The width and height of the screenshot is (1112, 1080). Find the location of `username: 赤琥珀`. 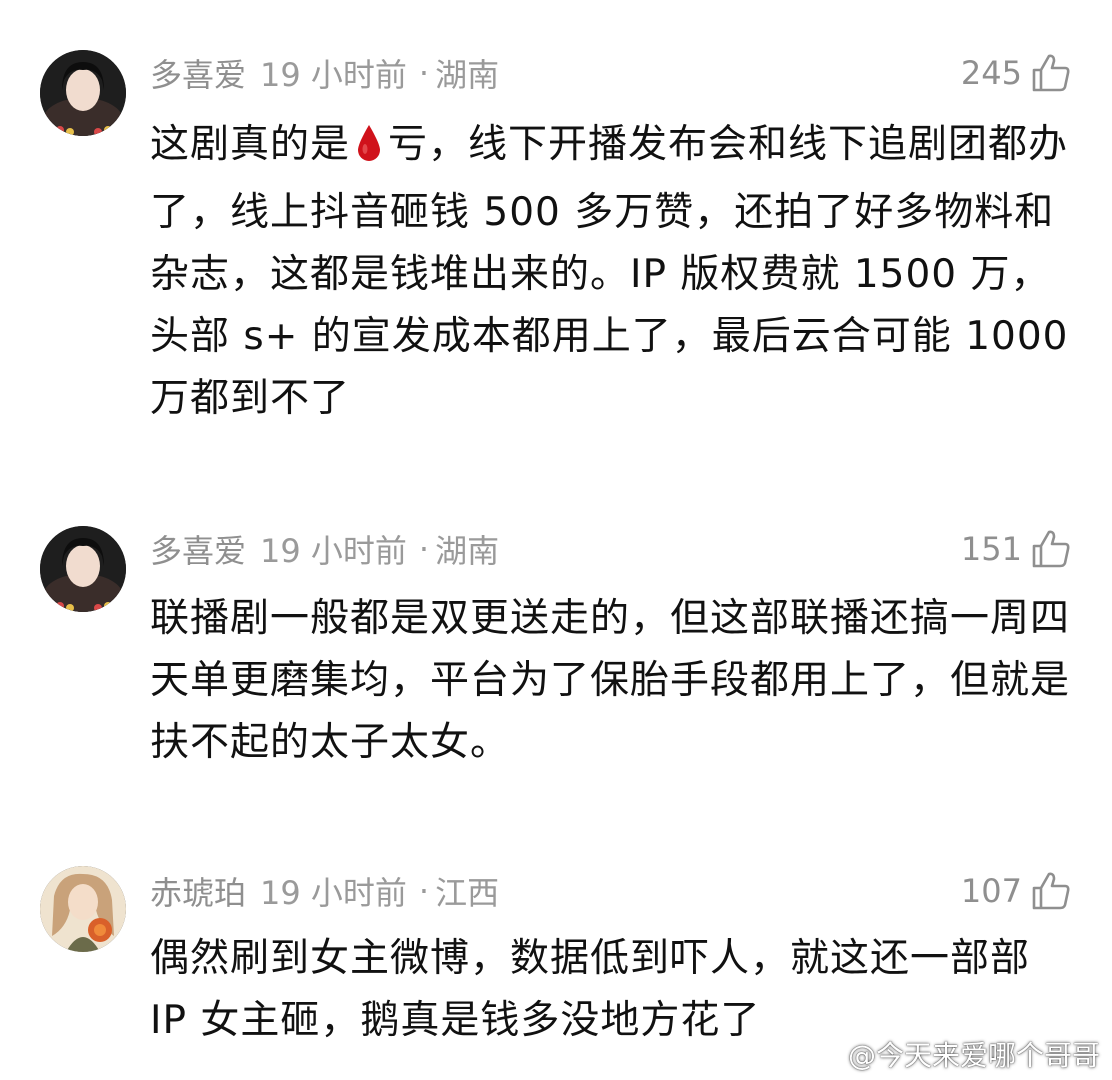

username: 赤琥珀 is located at coordinates (198, 891).